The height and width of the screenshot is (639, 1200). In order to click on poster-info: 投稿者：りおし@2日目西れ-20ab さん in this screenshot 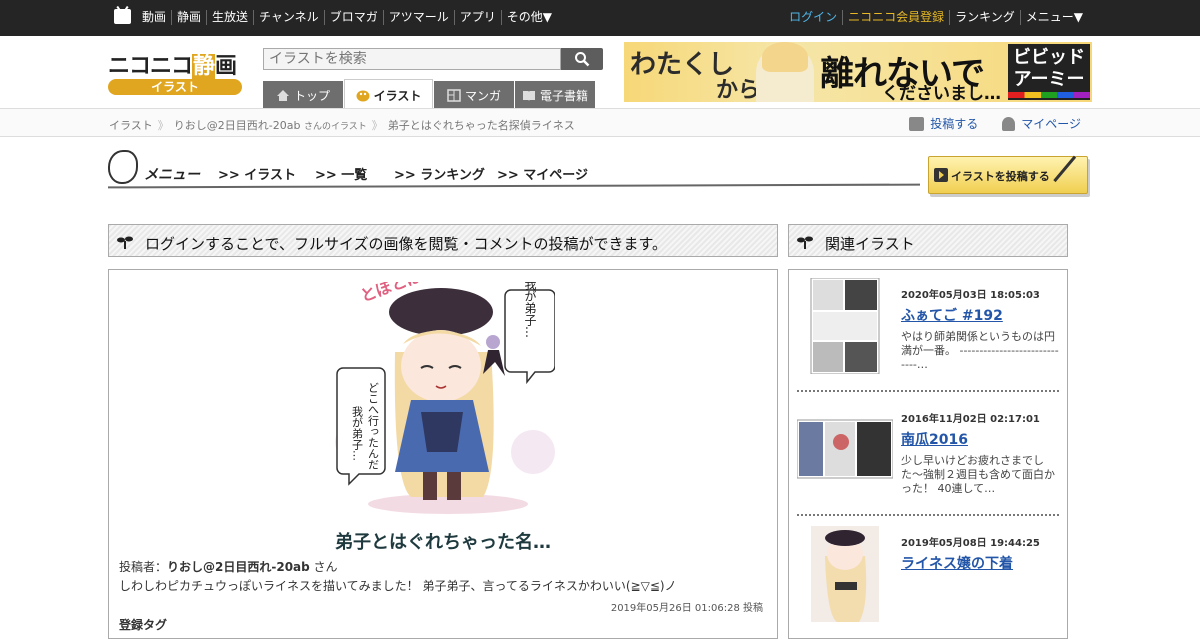, I will do `click(228, 566)`.